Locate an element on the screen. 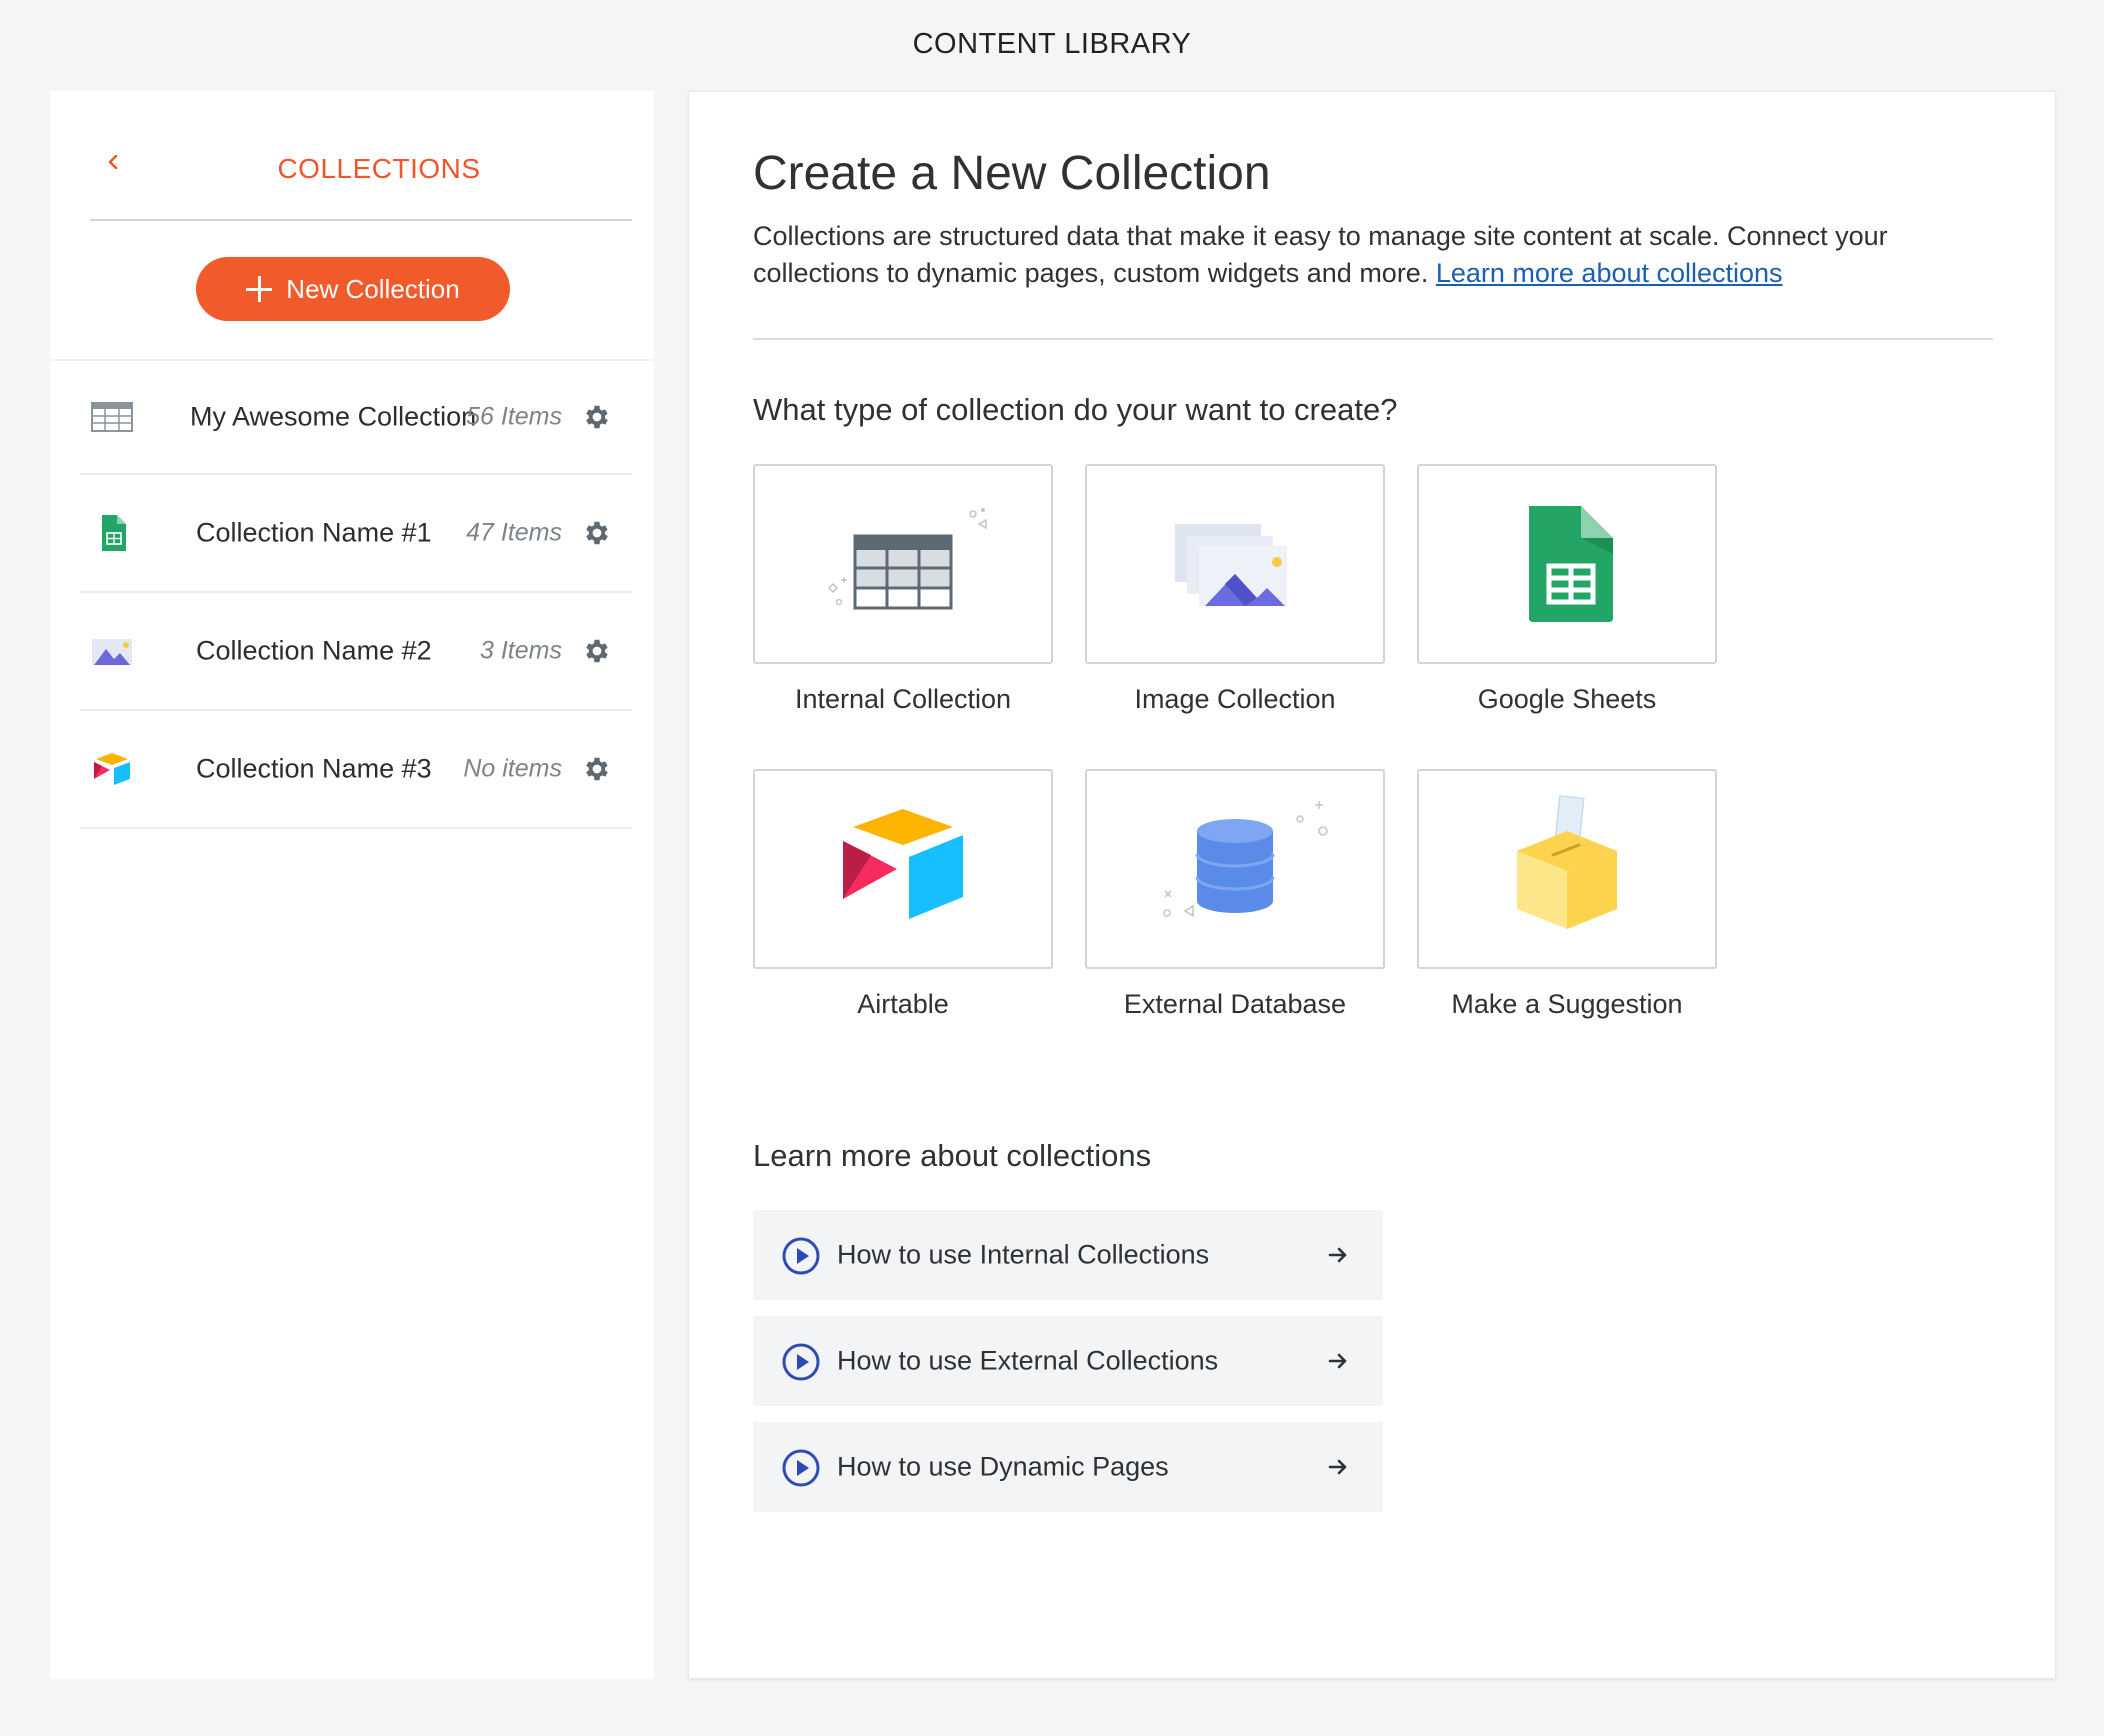  new-collection-label: New Collection is located at coordinates (373, 288).